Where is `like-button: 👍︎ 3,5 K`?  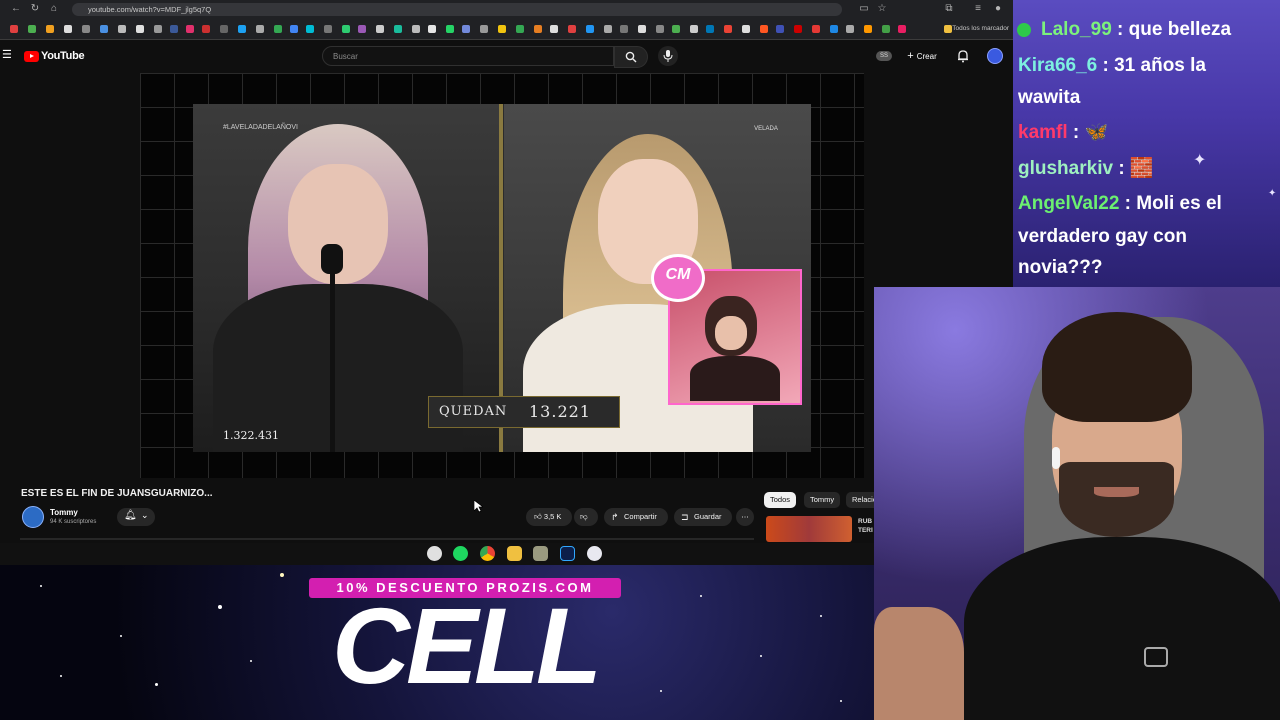 like-button: 👍︎ 3,5 K is located at coordinates (549, 517).